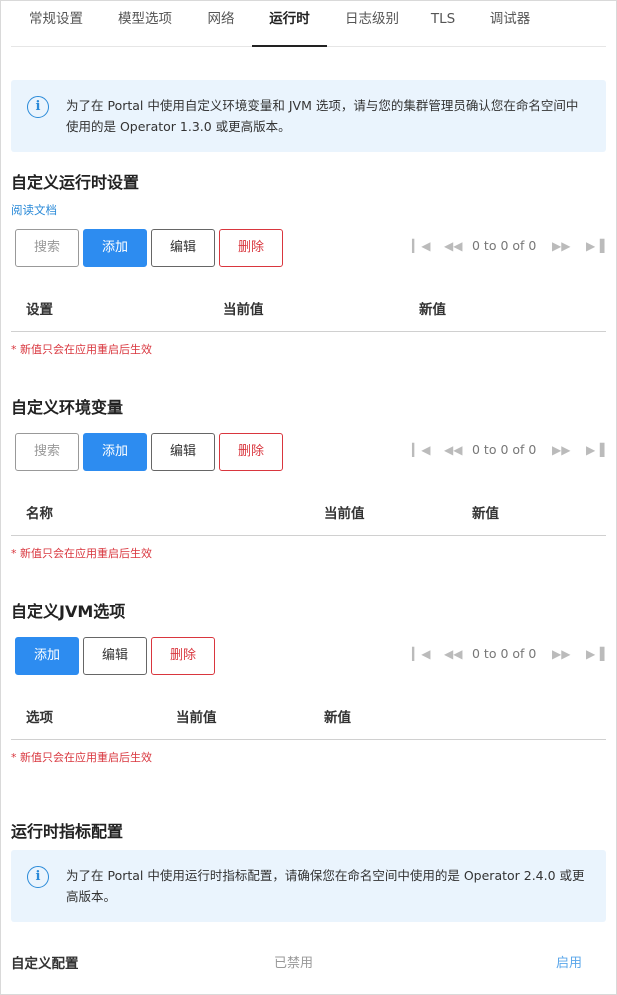  Describe the element at coordinates (308, 514) in the screenshot. I see `env-table-header: 名称 当前值 新值` at that location.